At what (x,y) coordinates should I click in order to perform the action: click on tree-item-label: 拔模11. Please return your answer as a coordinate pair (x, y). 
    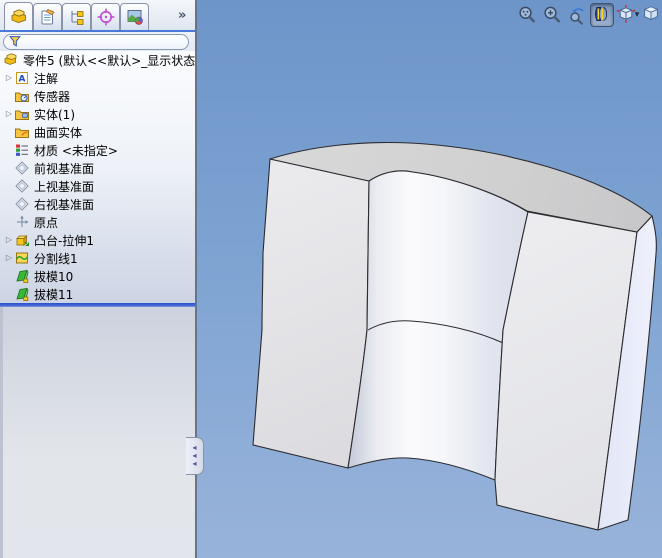
    Looking at the image, I should click on (54, 294).